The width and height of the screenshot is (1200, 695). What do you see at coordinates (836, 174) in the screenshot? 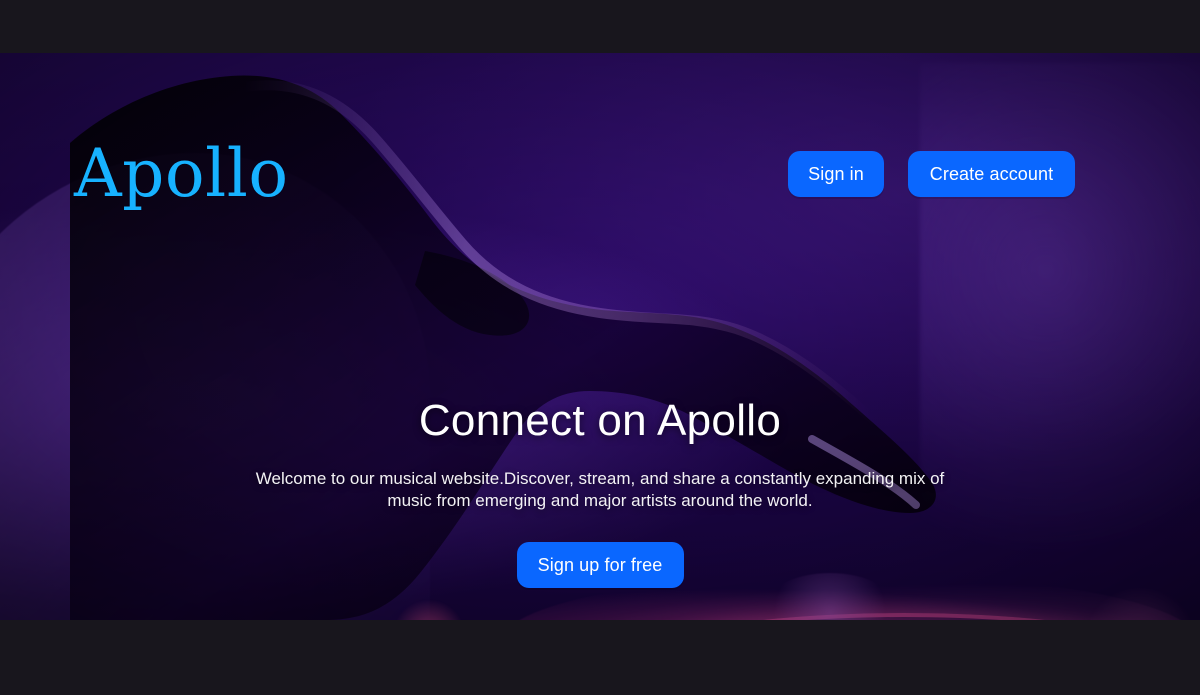
I see `sign-in-button: Sign in` at bounding box center [836, 174].